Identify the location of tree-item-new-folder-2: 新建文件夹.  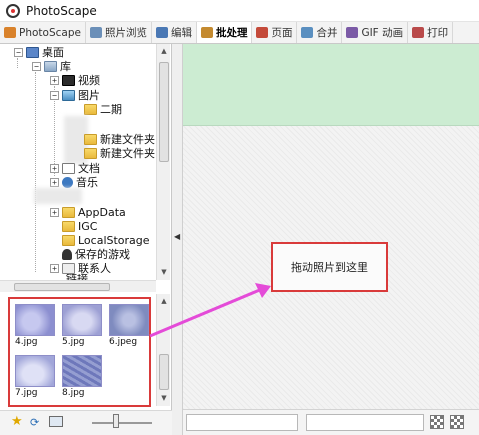
(119, 153).